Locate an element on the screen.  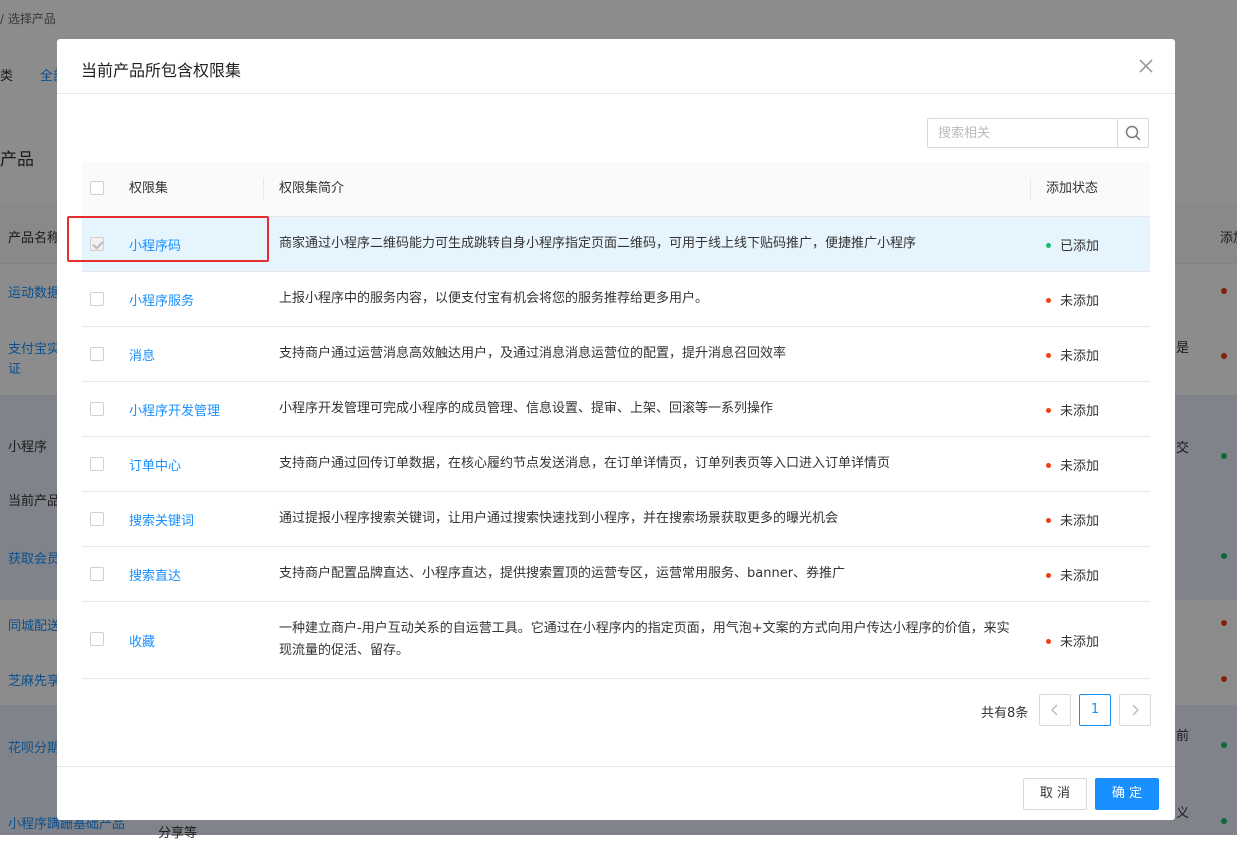
pagination-next-button is located at coordinates (1135, 710).